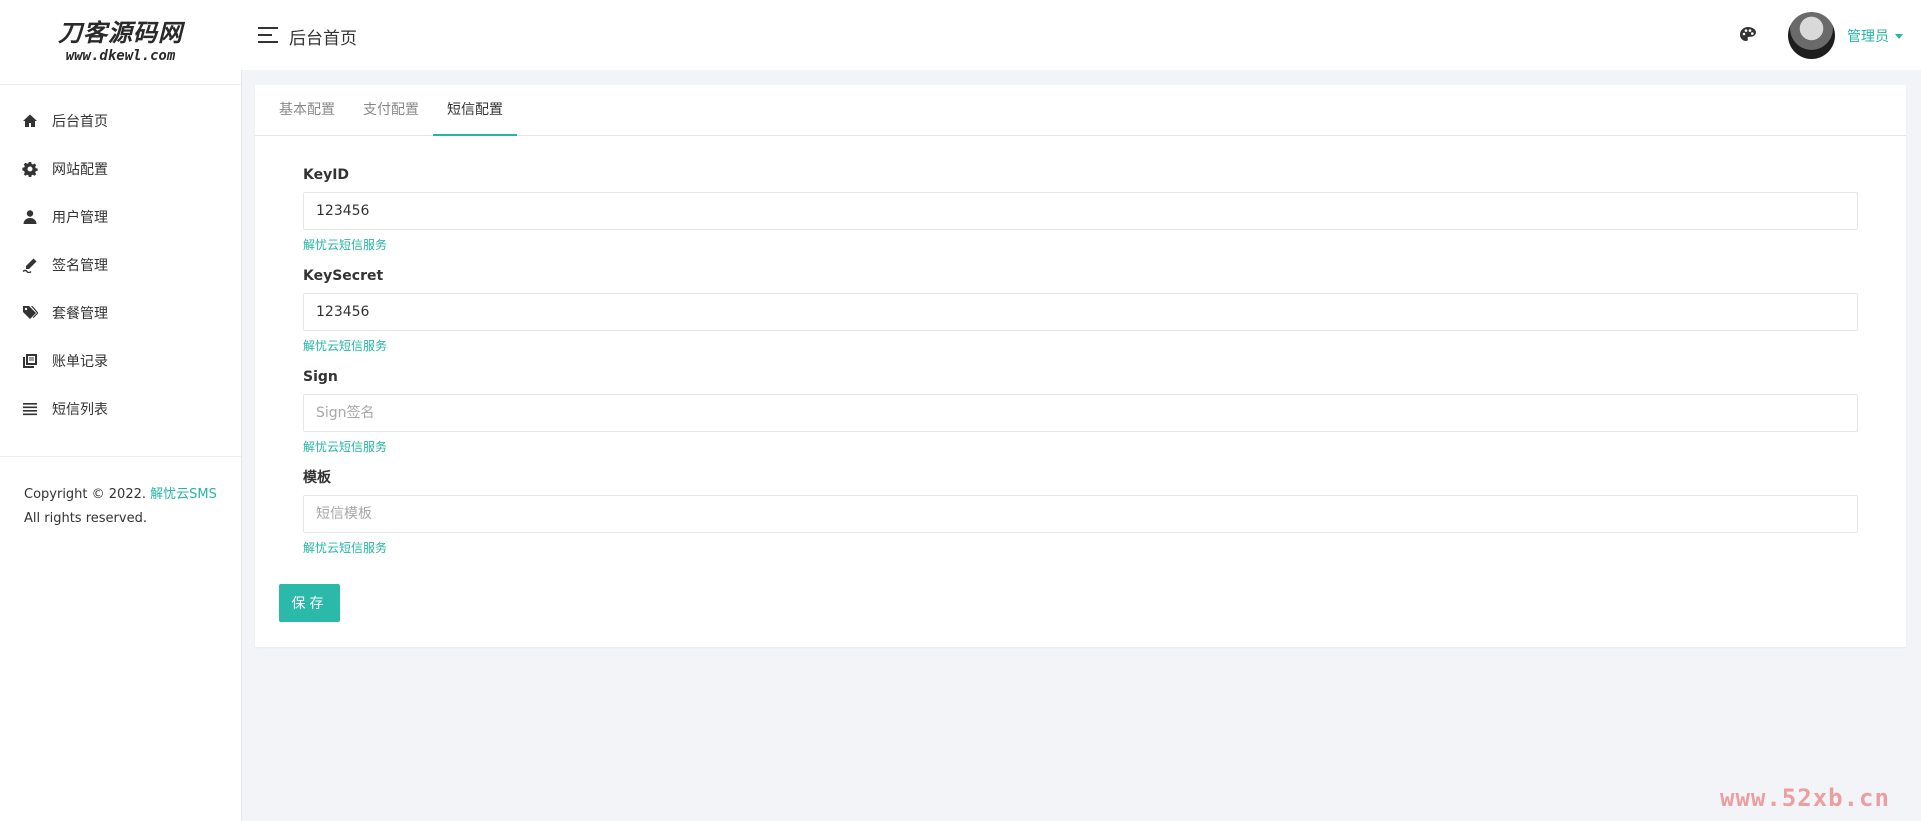 This screenshot has width=1921, height=821. What do you see at coordinates (120, 33) in the screenshot?
I see `logo-title: 刀客源码网` at bounding box center [120, 33].